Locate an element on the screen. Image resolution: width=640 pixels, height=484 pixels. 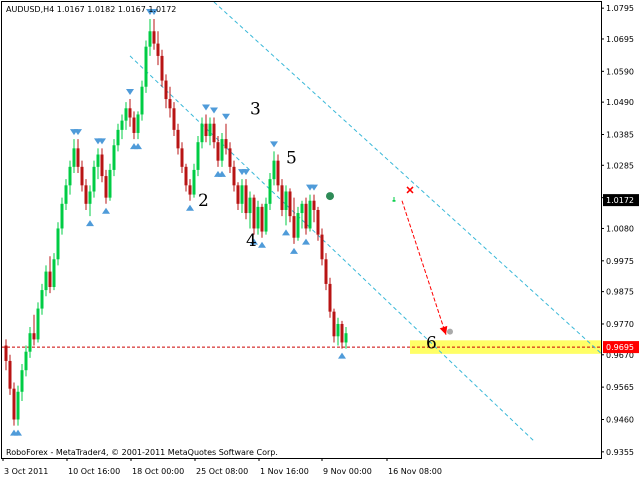
x-tick-label: 3 Oct 2011 is located at coordinates (26, 471).